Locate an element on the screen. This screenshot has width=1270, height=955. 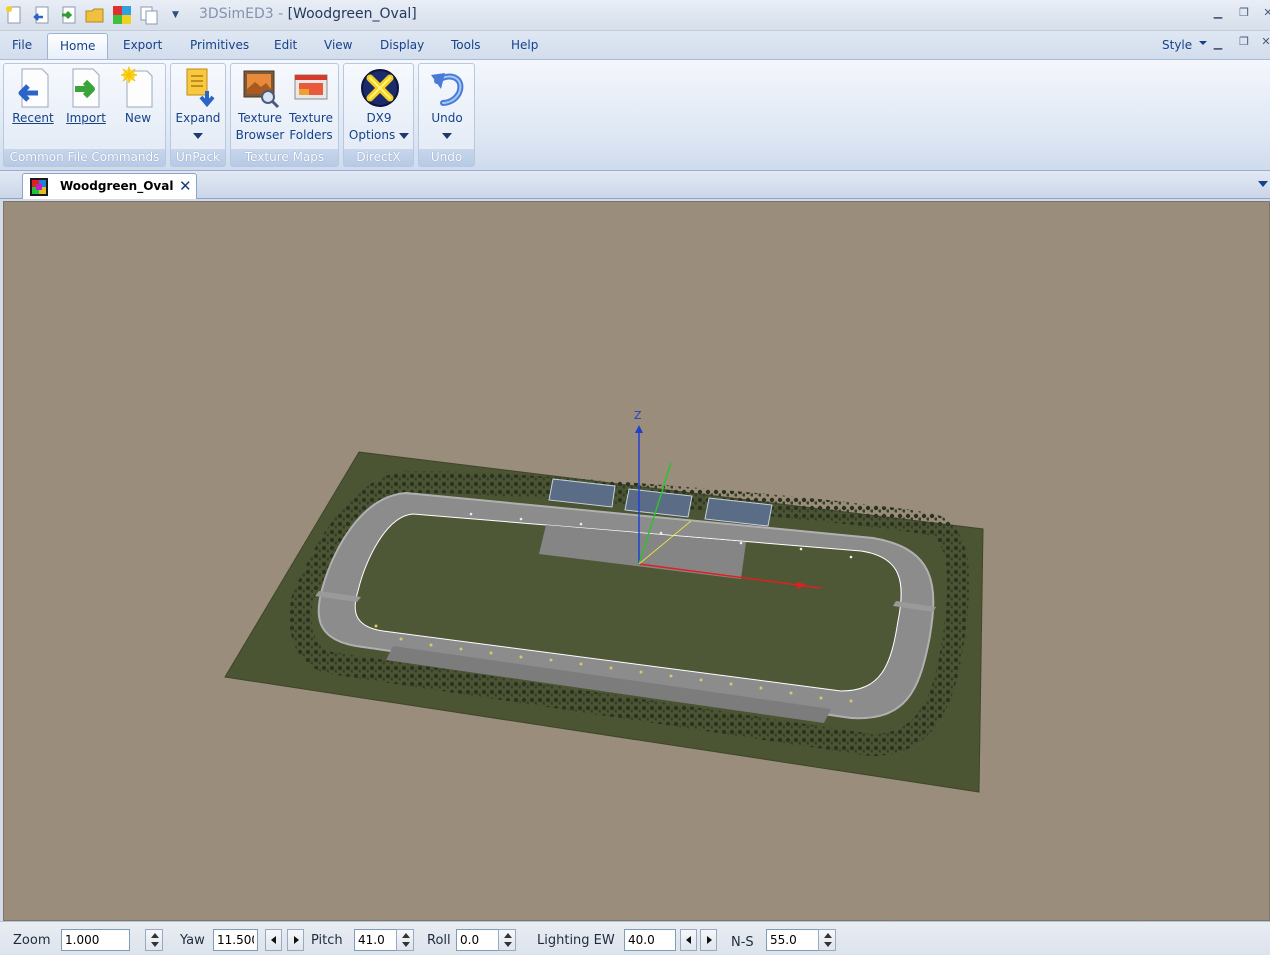
directx-icon is located at coordinates (379, 88).